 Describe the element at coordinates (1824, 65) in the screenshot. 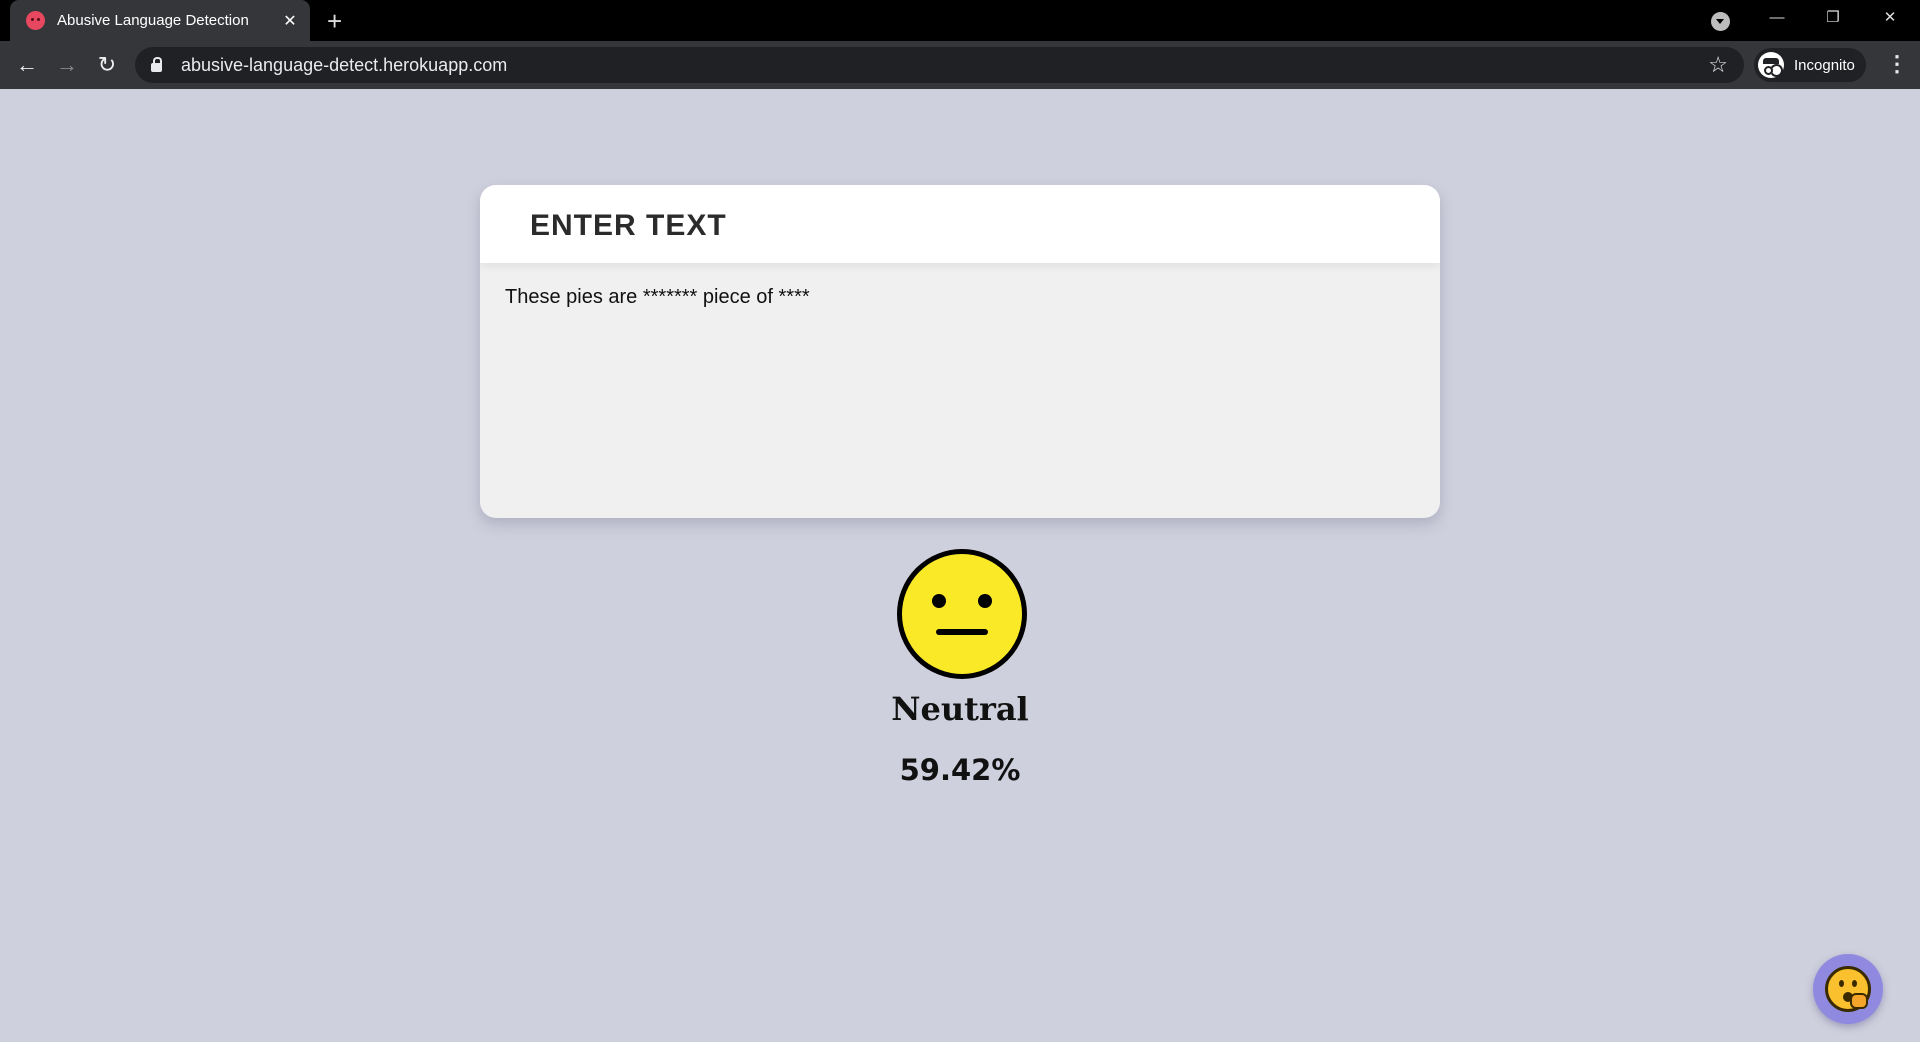

I see `incognito-label: Incognito` at that location.